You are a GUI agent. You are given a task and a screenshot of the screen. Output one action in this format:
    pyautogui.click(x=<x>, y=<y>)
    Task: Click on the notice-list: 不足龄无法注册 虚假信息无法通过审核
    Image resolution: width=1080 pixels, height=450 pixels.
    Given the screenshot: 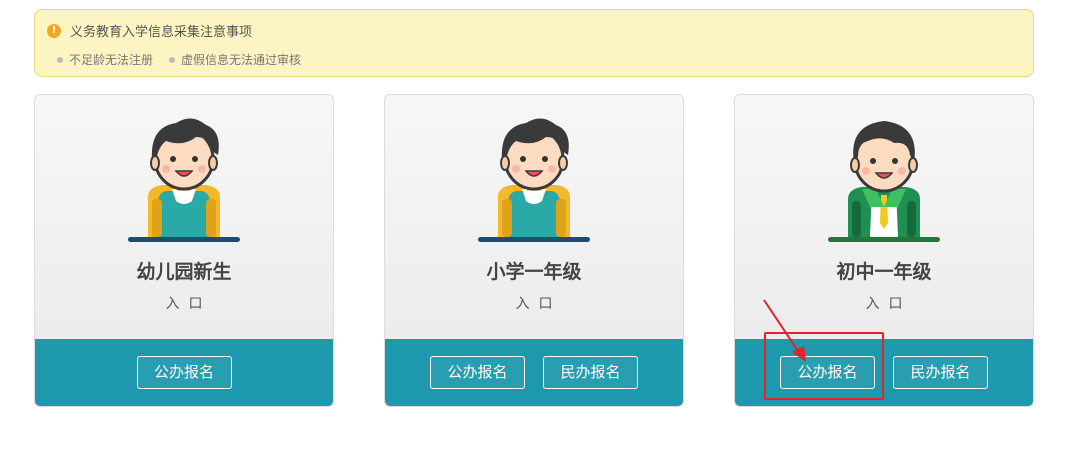 What is the action you would take?
    pyautogui.click(x=187, y=59)
    